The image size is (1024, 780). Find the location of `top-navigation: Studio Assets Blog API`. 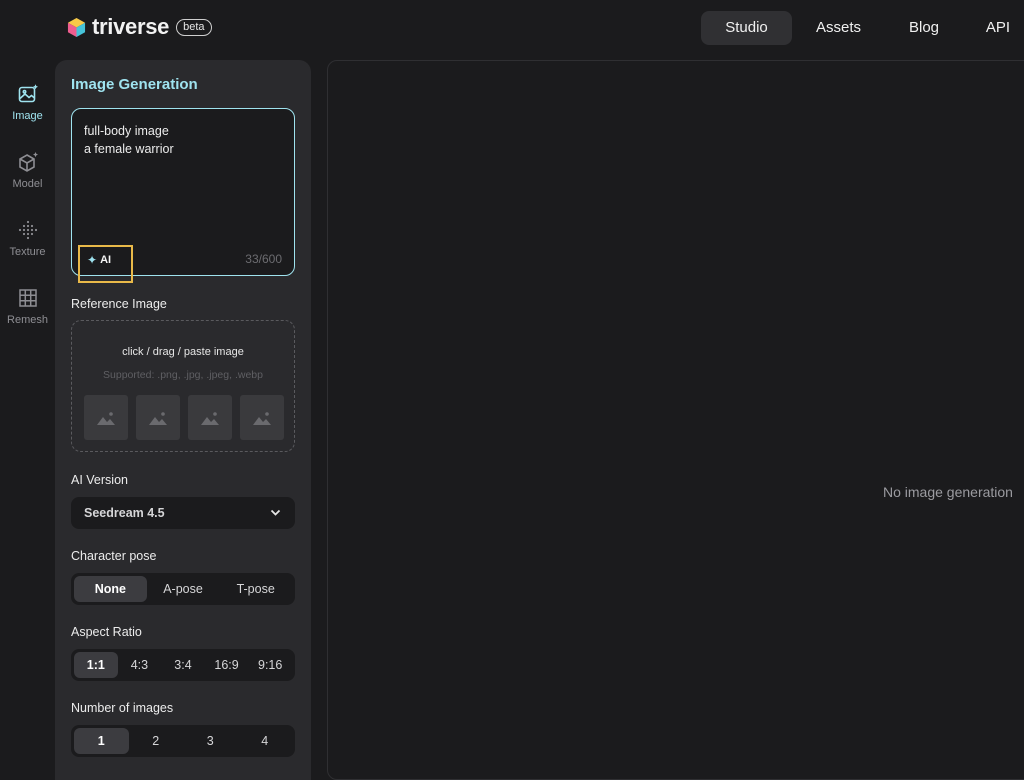

top-navigation: Studio Assets Blog API is located at coordinates (862, 28).